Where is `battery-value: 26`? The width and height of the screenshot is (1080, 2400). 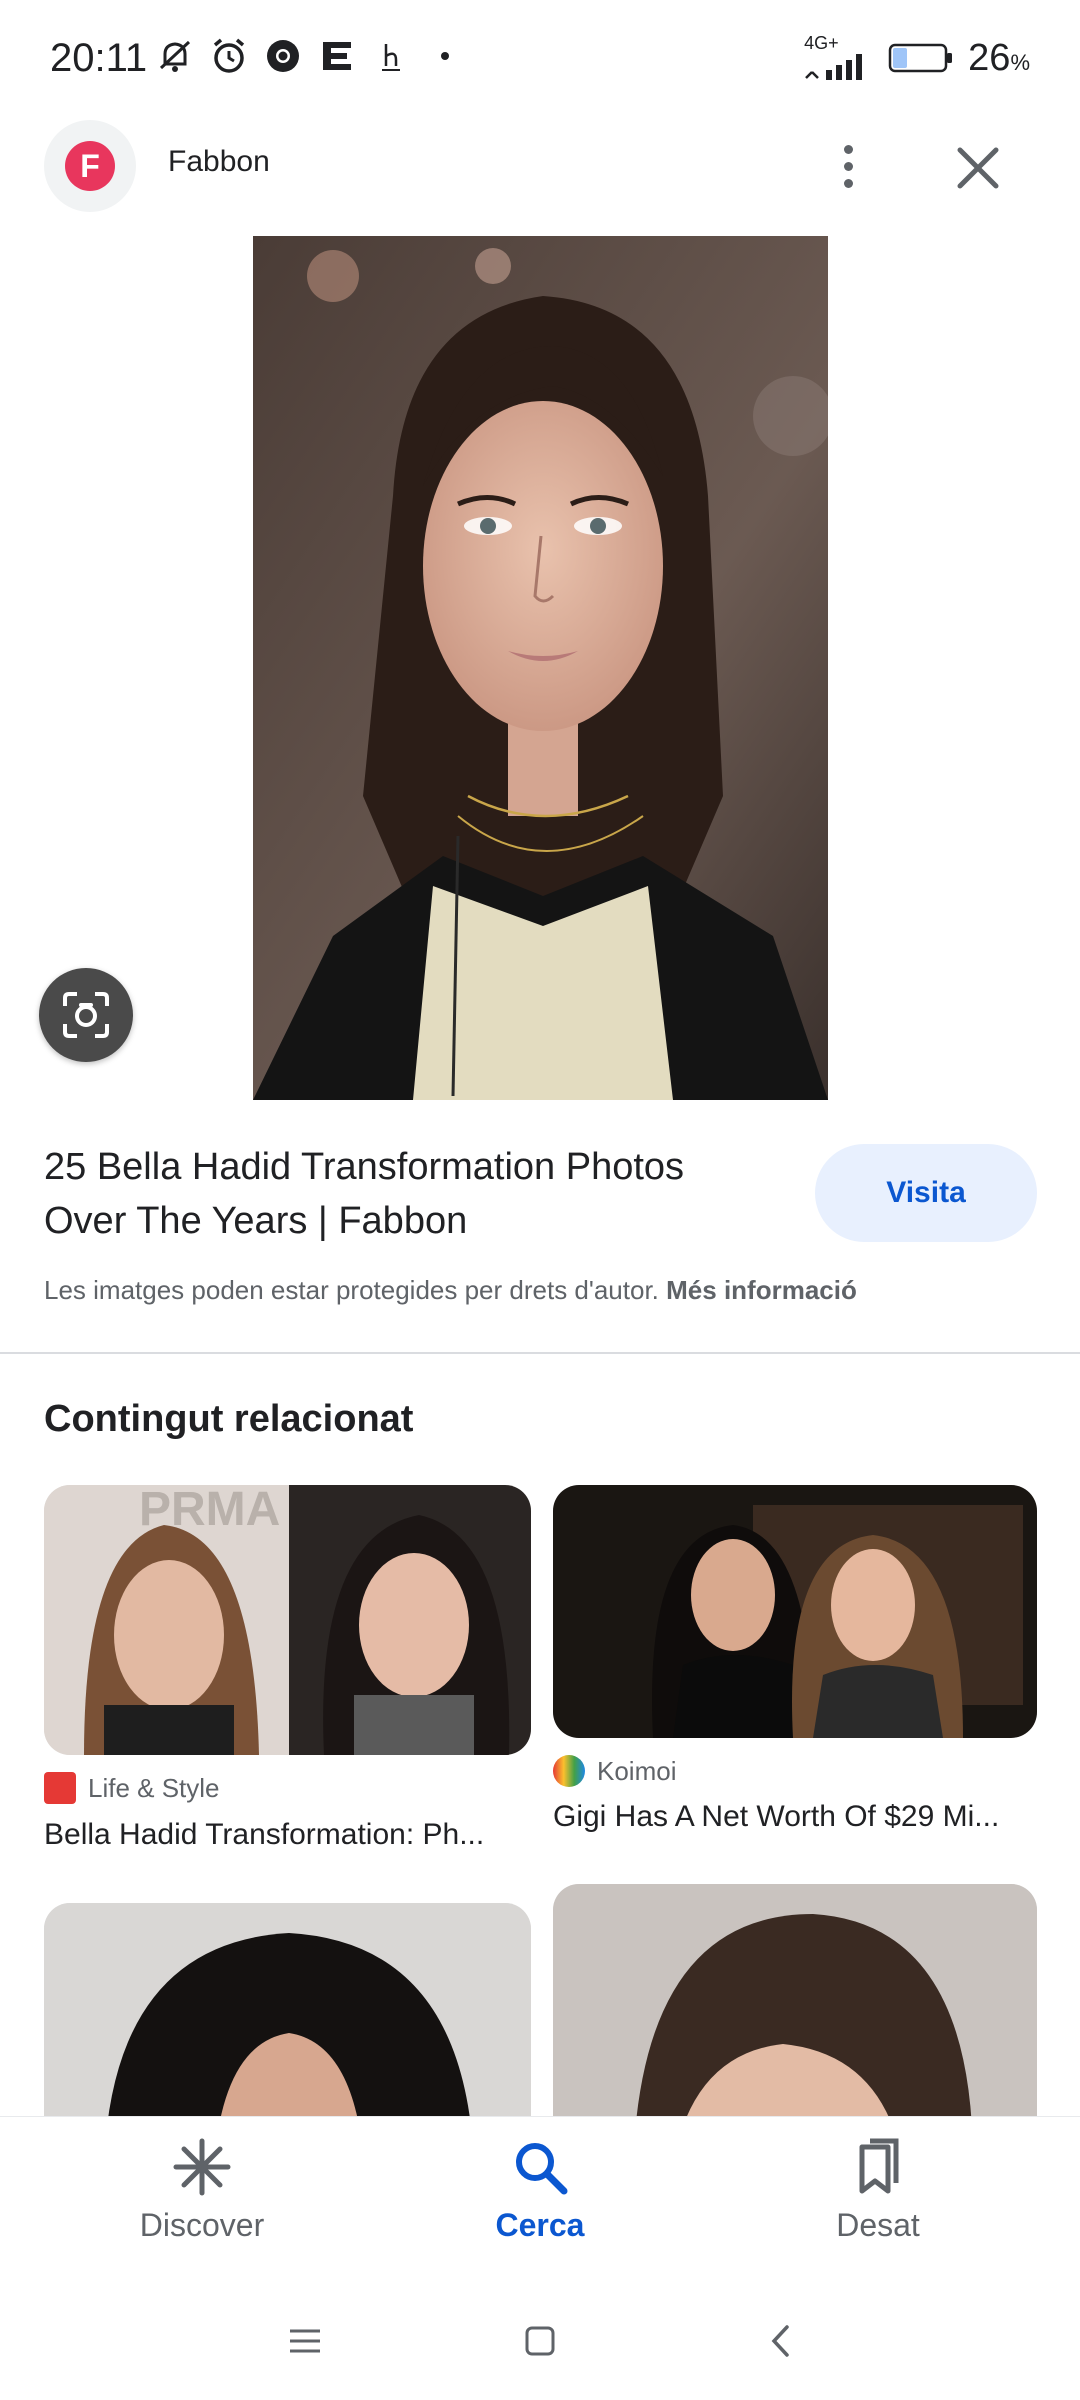
battery-value: 26 is located at coordinates (989, 57).